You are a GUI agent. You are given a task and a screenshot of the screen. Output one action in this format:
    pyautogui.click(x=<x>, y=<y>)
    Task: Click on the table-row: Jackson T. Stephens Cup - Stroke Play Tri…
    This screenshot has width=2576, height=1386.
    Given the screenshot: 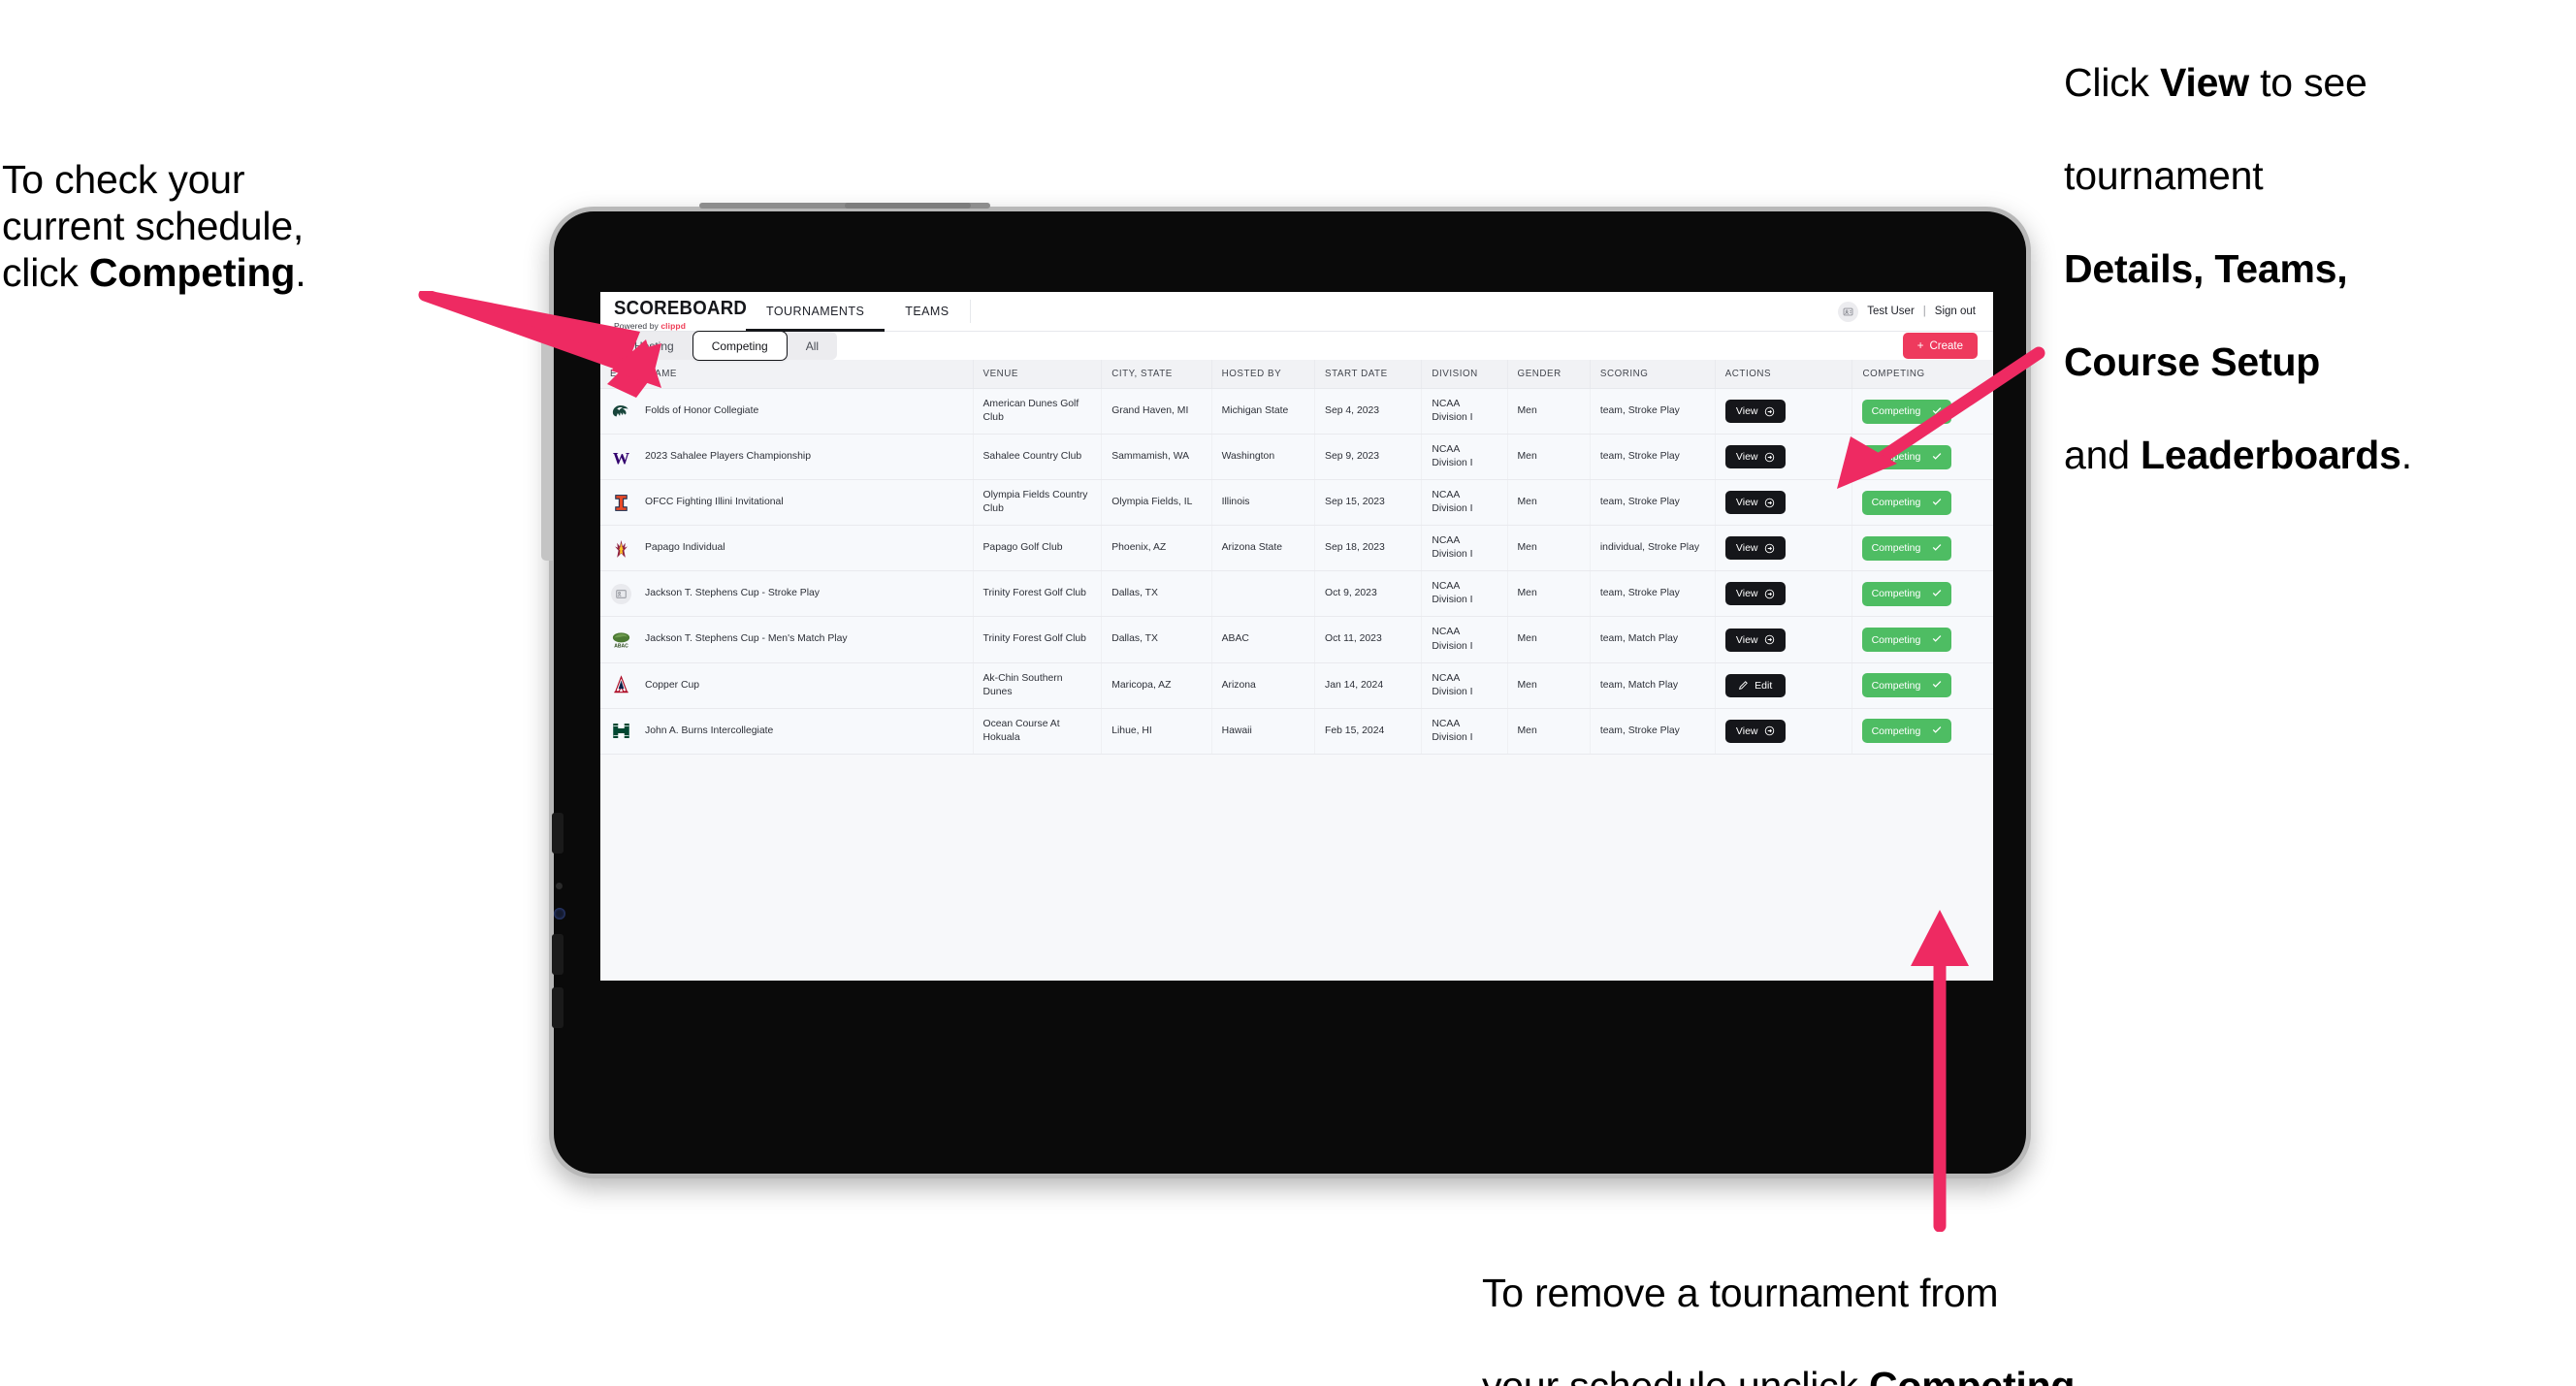 What is the action you would take?
    pyautogui.click(x=1296, y=594)
    